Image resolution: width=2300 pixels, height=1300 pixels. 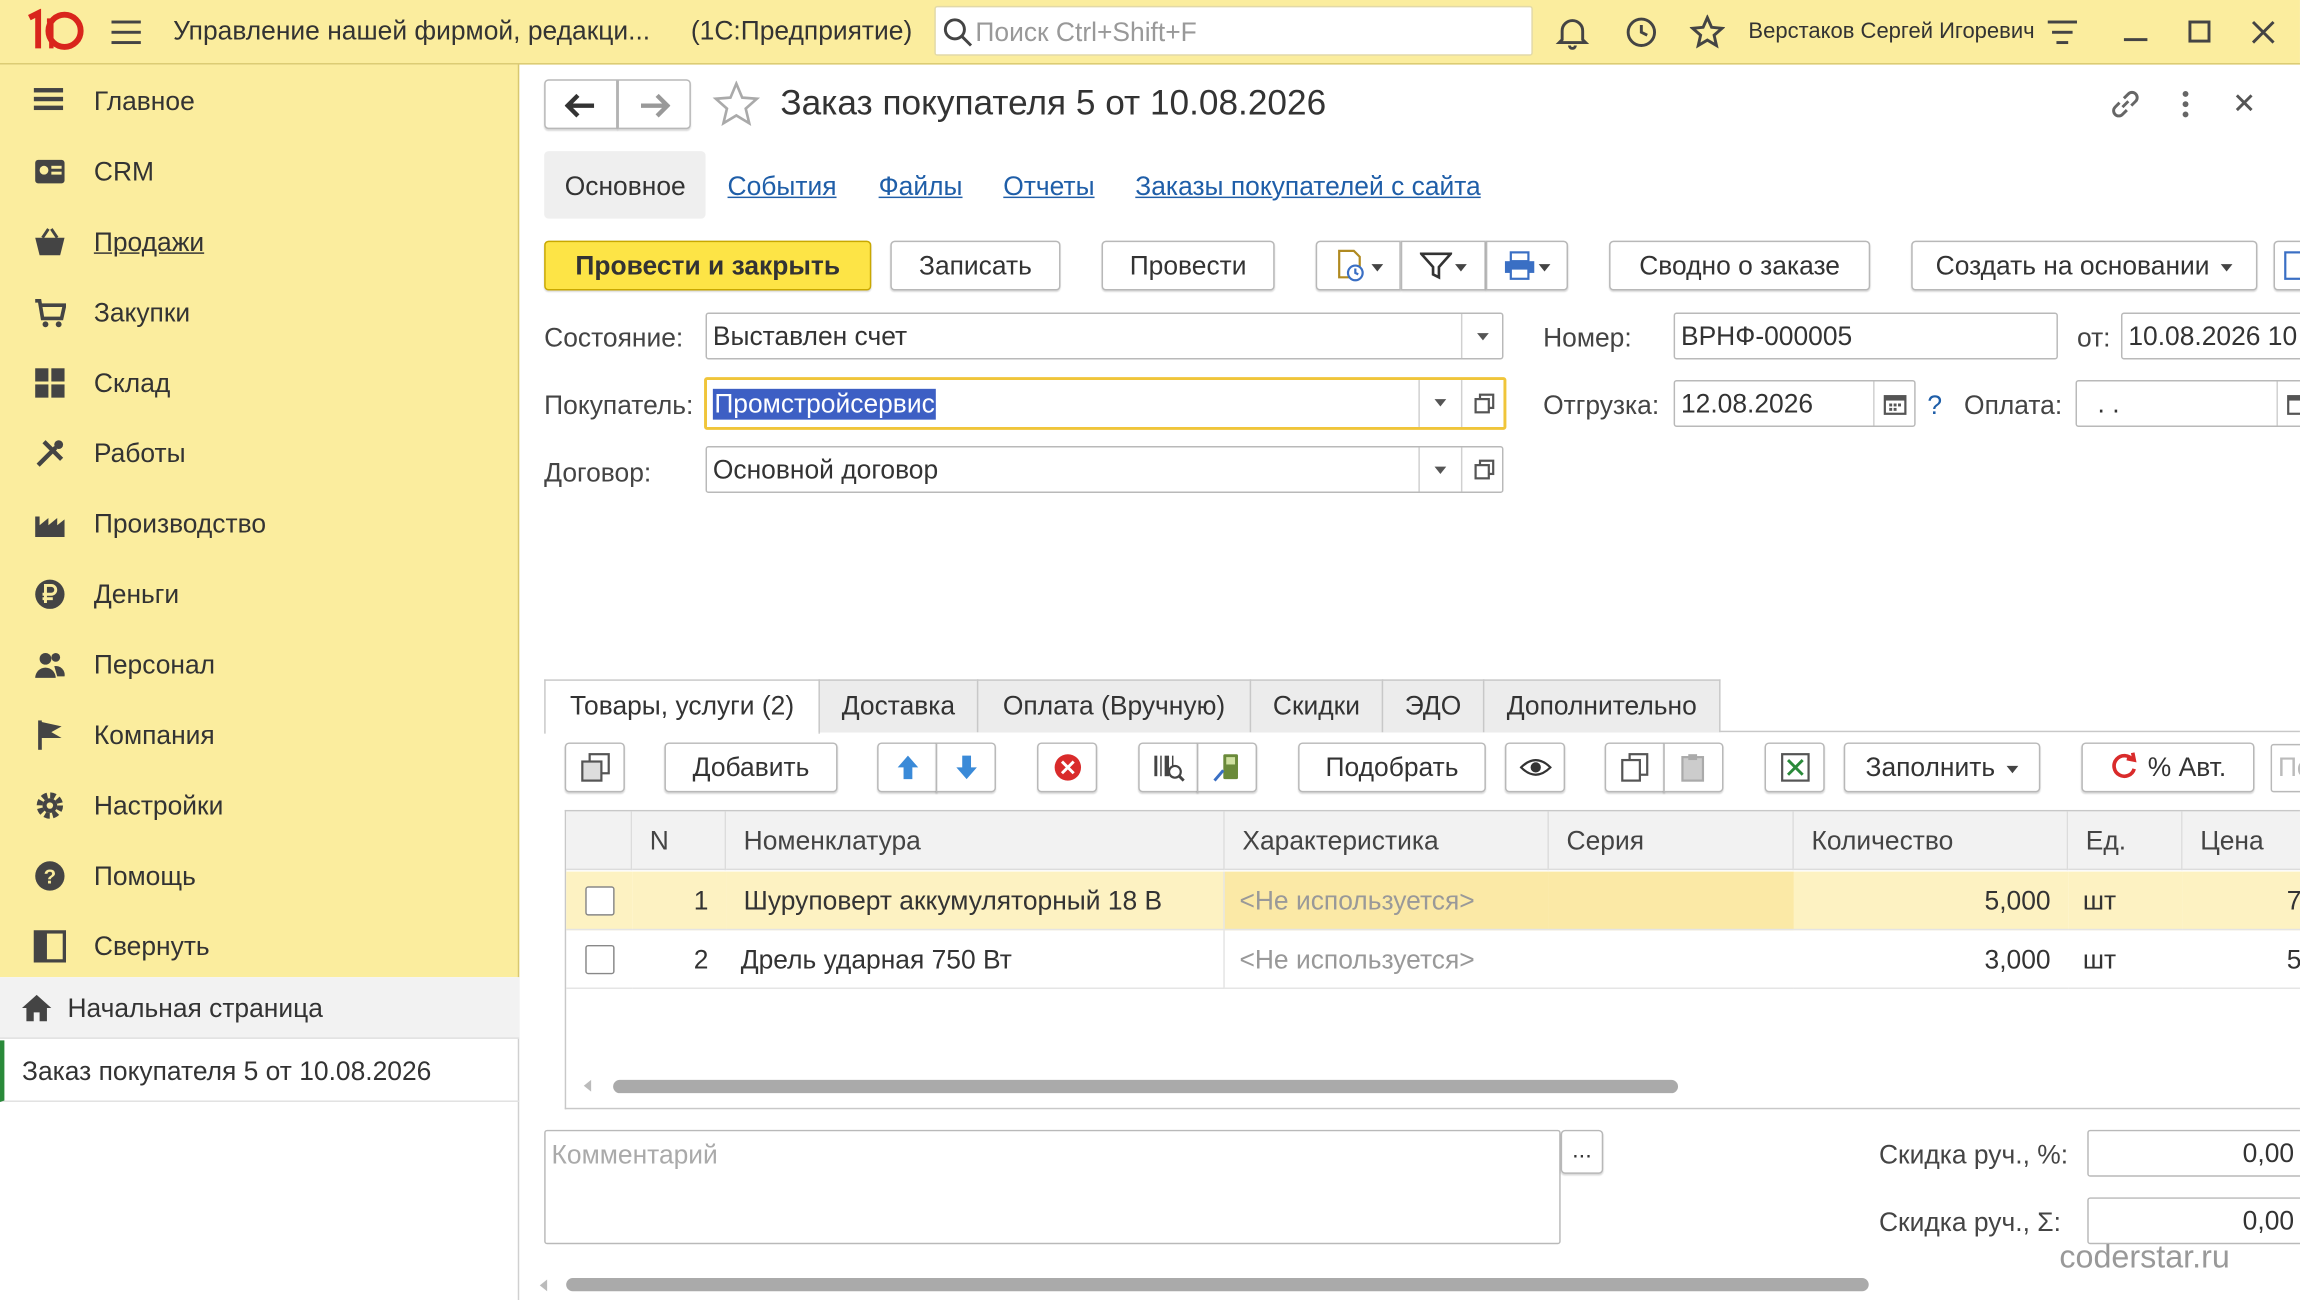 I want to click on tab-main: Основное, so click(x=625, y=185).